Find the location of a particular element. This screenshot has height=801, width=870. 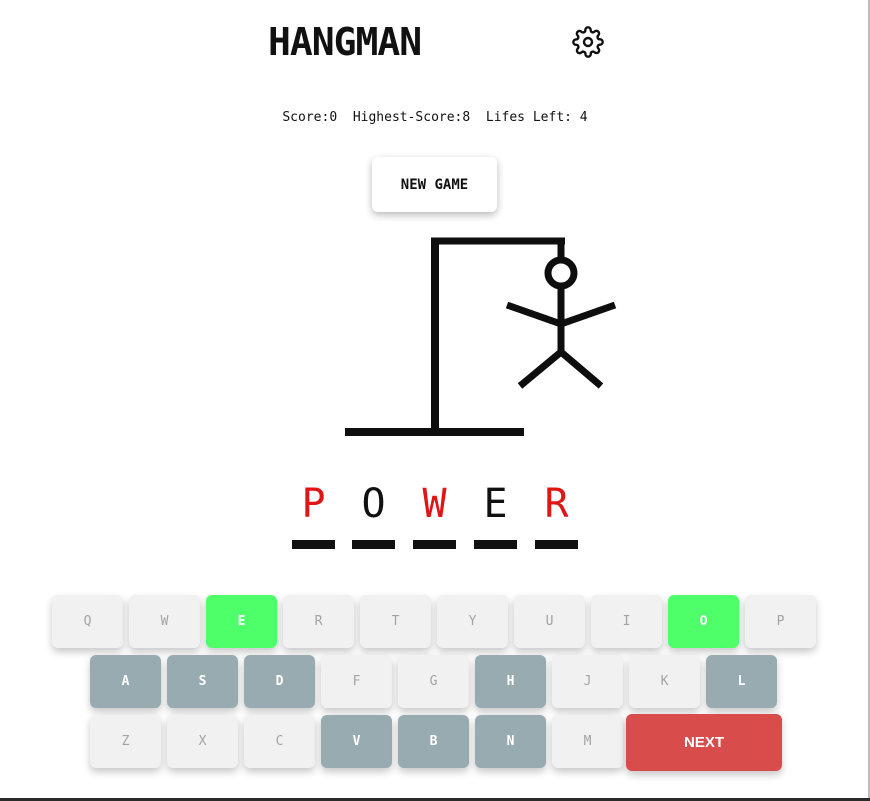

letter-slot: P is located at coordinates (313, 514).